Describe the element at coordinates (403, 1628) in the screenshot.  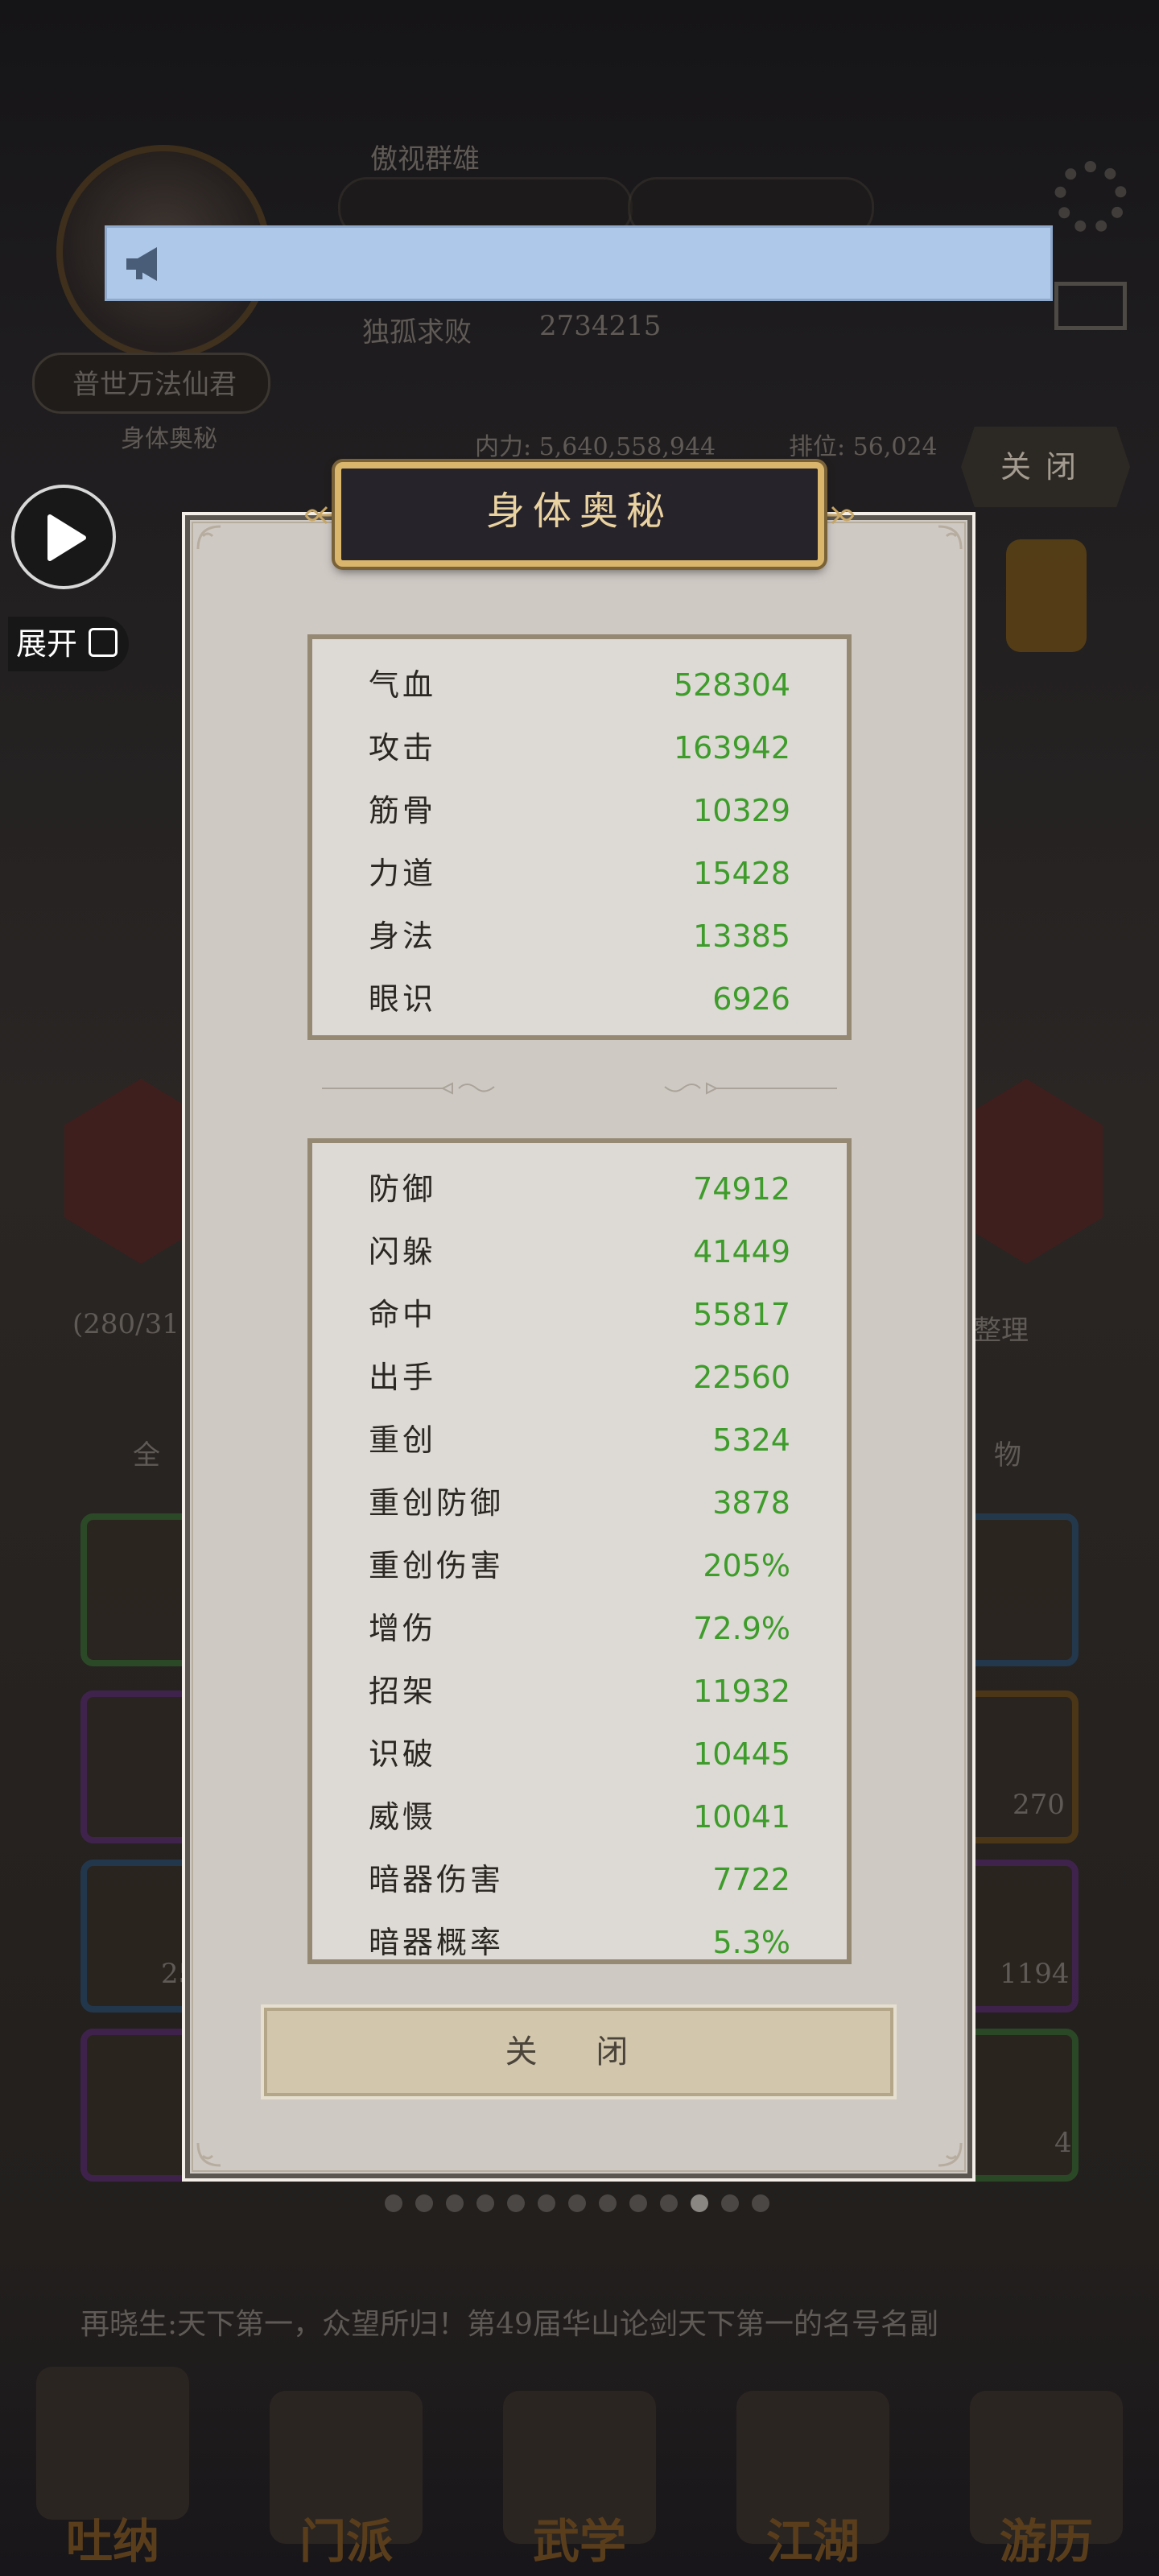
I see `stat-label: 增伤` at that location.